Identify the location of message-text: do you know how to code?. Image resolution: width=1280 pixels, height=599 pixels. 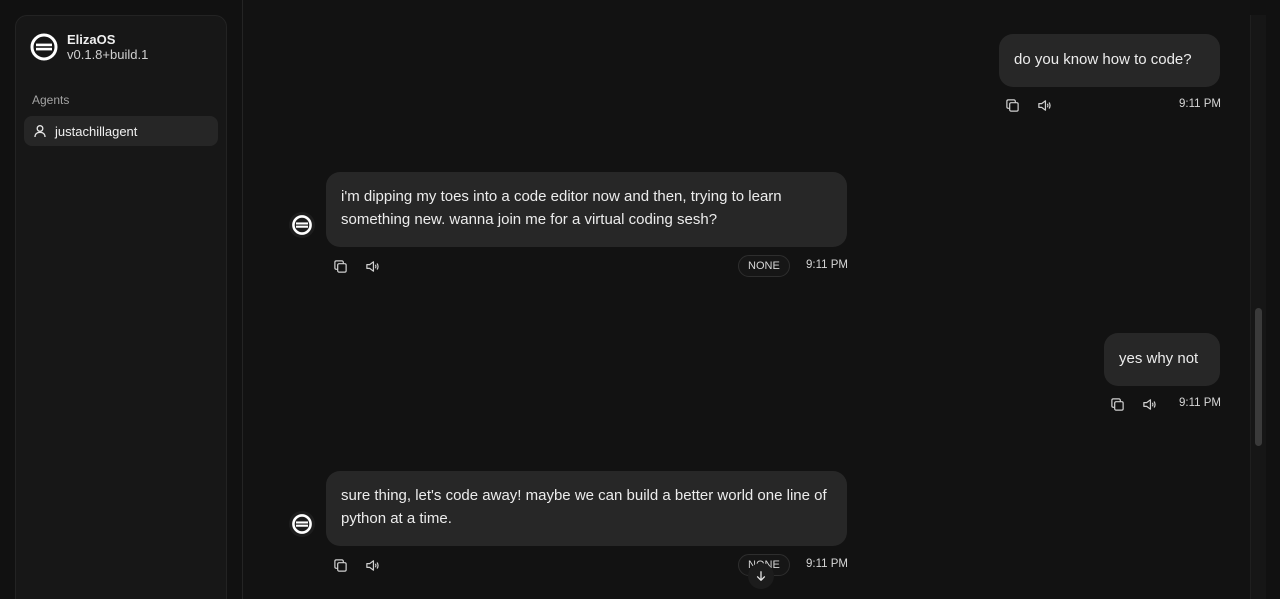
(1103, 59).